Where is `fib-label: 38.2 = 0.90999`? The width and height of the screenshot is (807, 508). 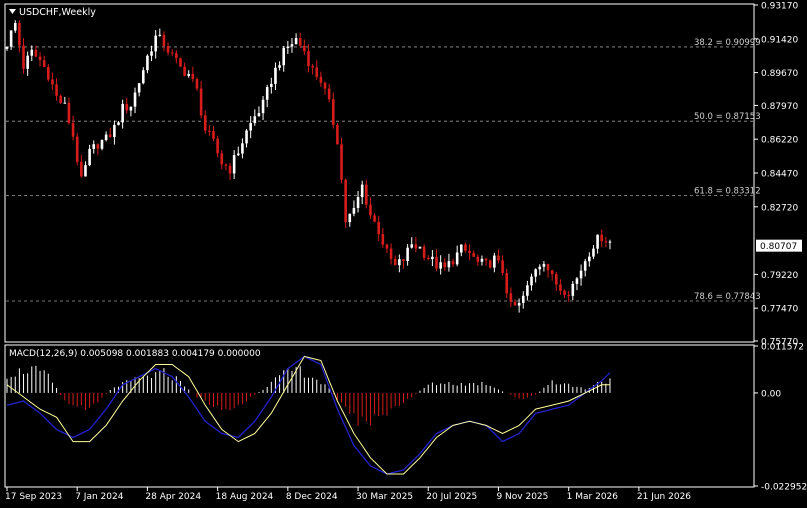
fib-label: 38.2 = 0.90999 is located at coordinates (727, 43).